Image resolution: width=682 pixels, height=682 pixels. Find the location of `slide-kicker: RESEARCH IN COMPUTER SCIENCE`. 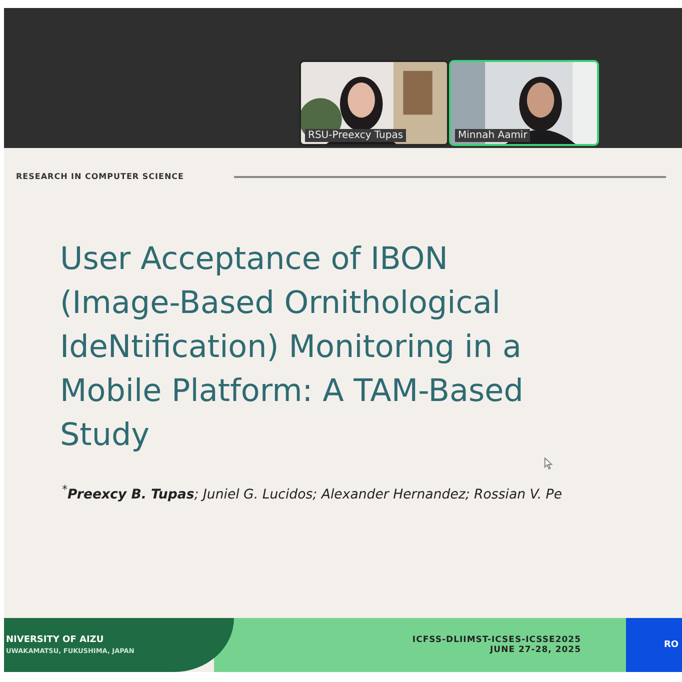

slide-kicker: RESEARCH IN COMPUTER SCIENCE is located at coordinates (100, 176).